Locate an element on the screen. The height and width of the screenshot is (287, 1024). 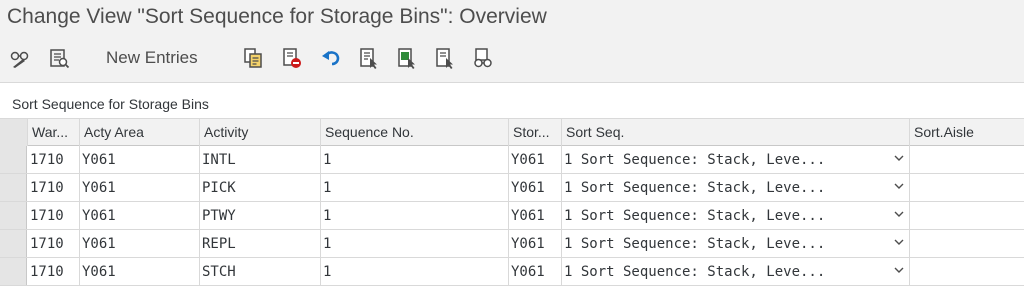
glasses-icon is located at coordinates (483, 58).